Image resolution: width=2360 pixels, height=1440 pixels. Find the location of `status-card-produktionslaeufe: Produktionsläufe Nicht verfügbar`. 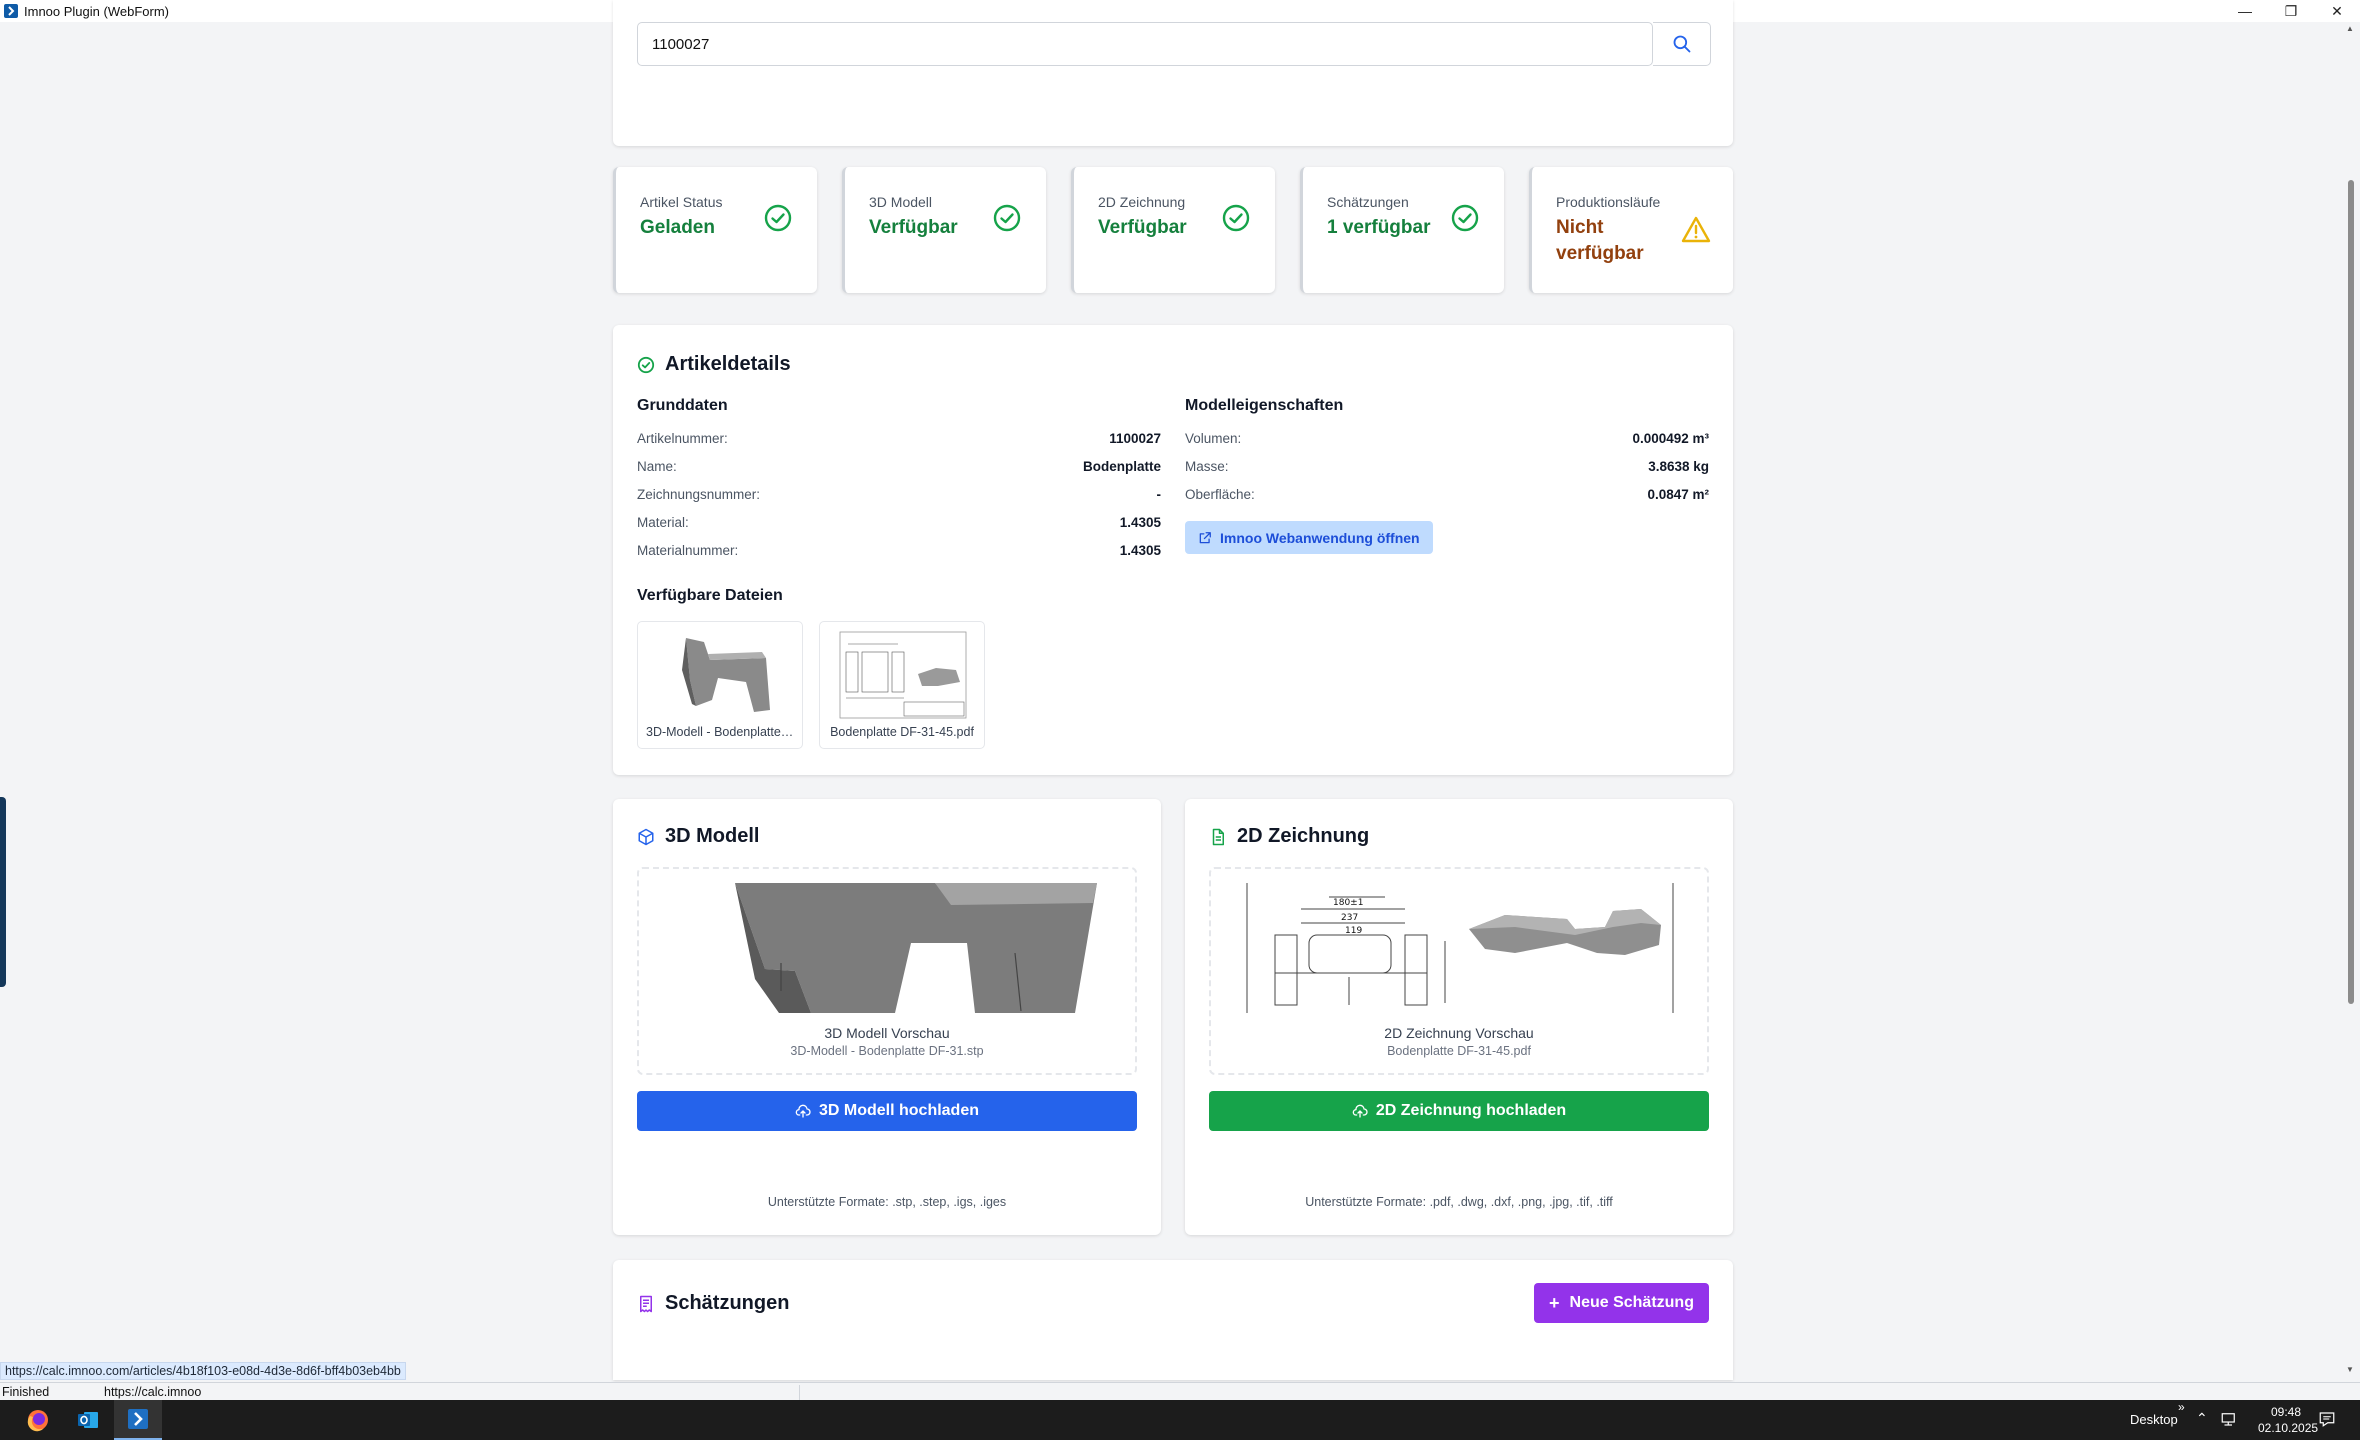

status-card-produktionslaeufe: Produktionsläufe Nicht verfügbar is located at coordinates (1631, 230).